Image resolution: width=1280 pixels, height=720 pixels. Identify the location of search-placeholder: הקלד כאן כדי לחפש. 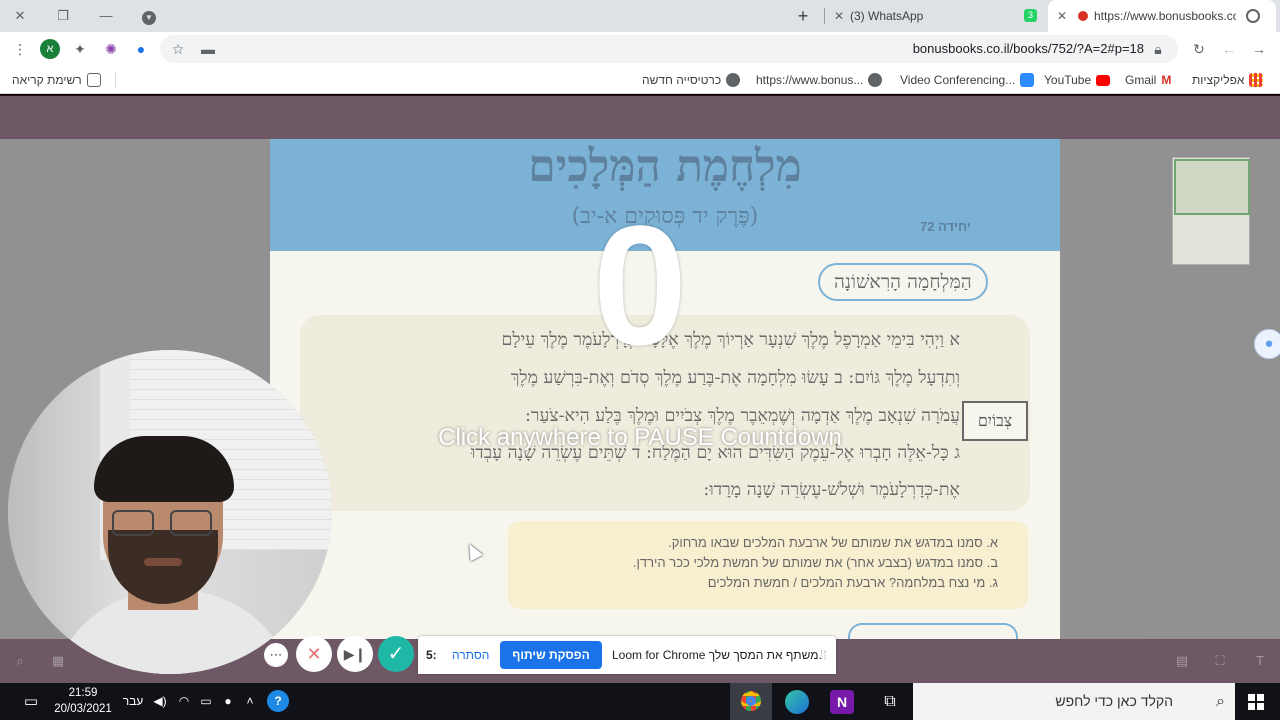
(1114, 701).